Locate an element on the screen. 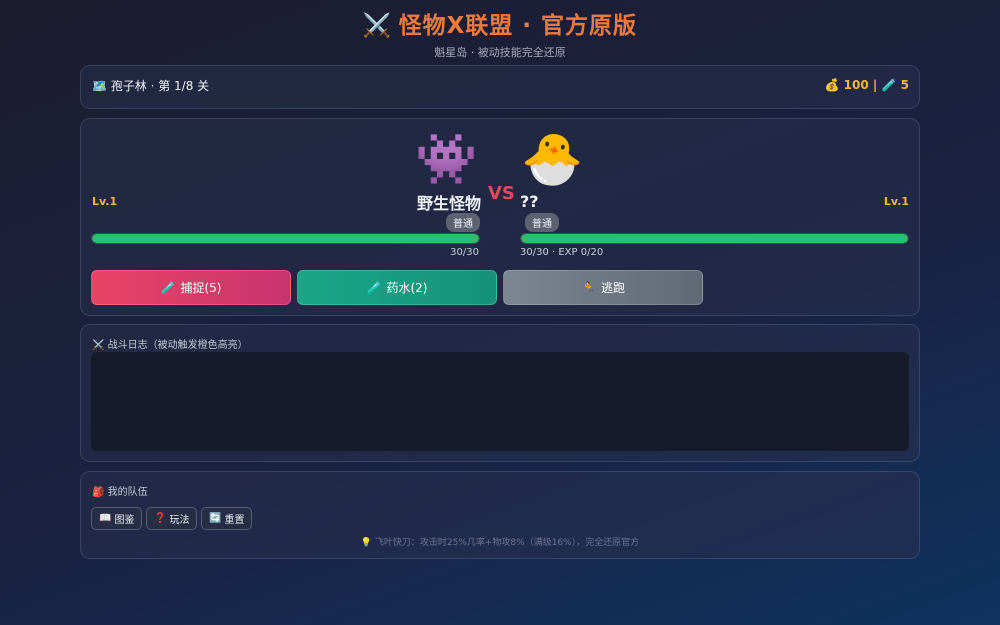  light-bulb-icon: 💡 is located at coordinates (366, 543).